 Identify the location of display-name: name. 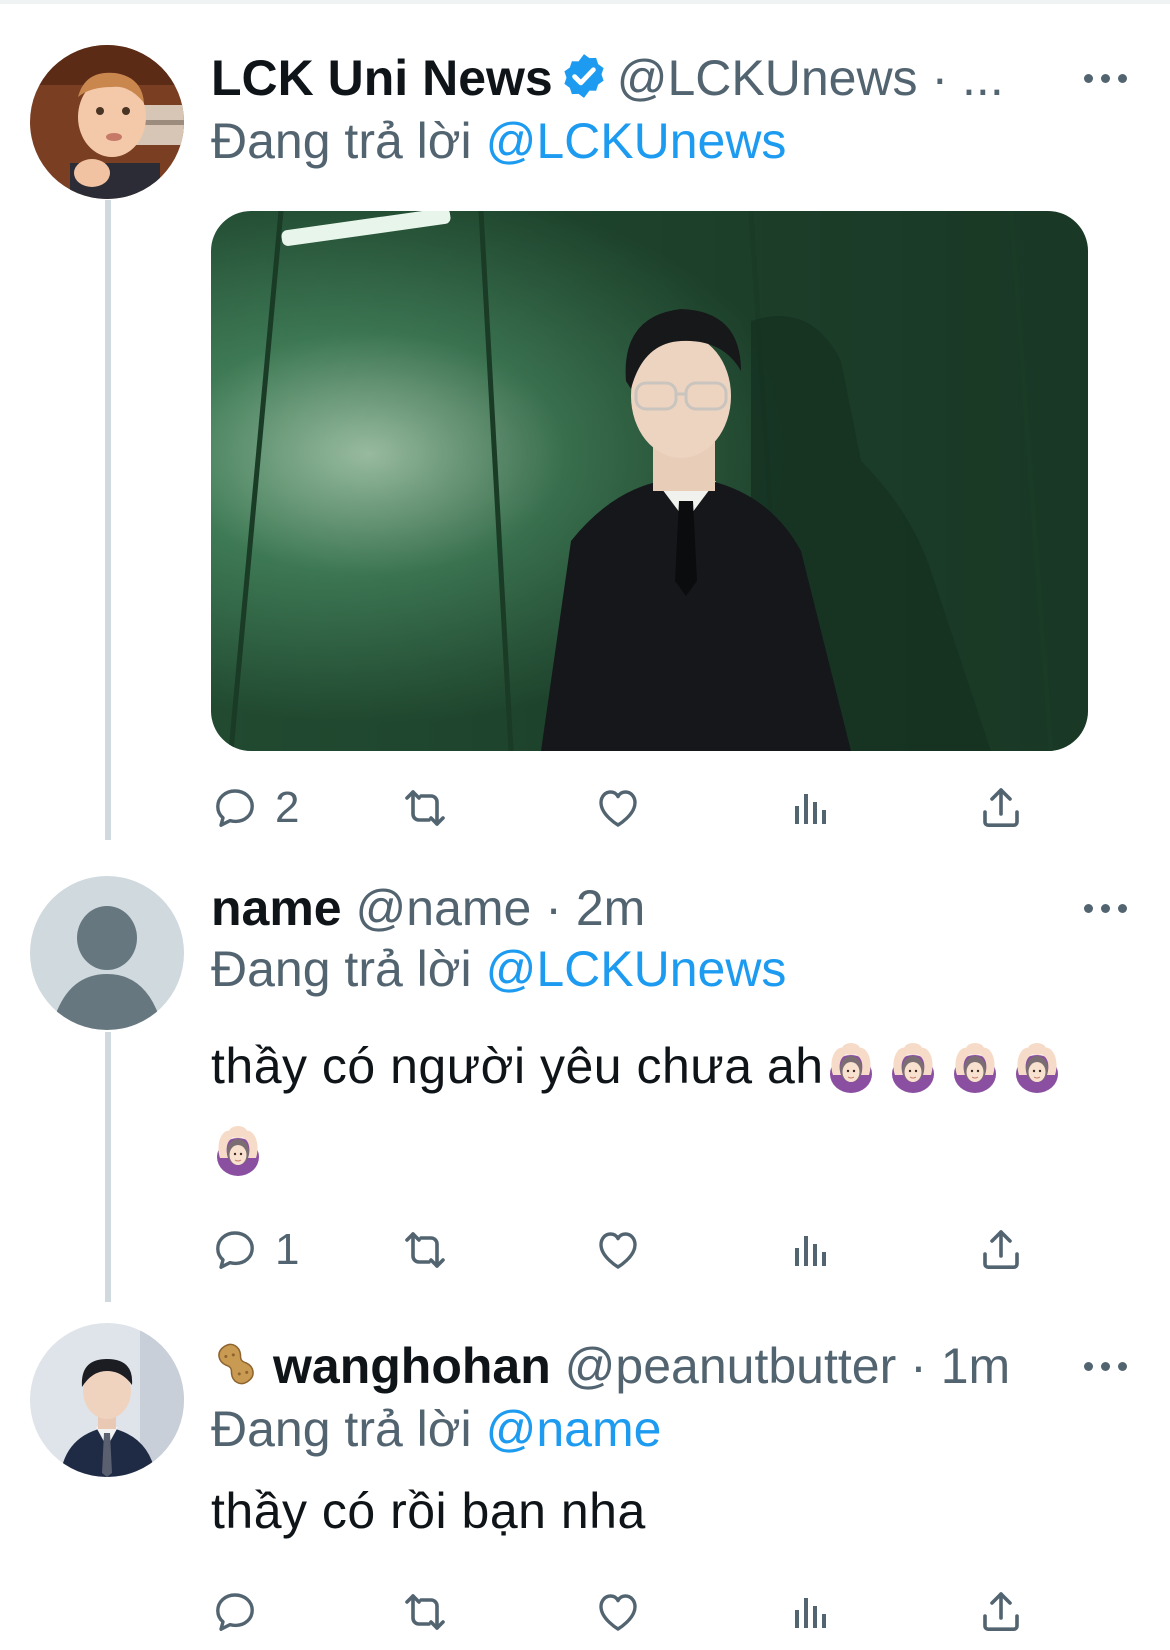
(276, 908).